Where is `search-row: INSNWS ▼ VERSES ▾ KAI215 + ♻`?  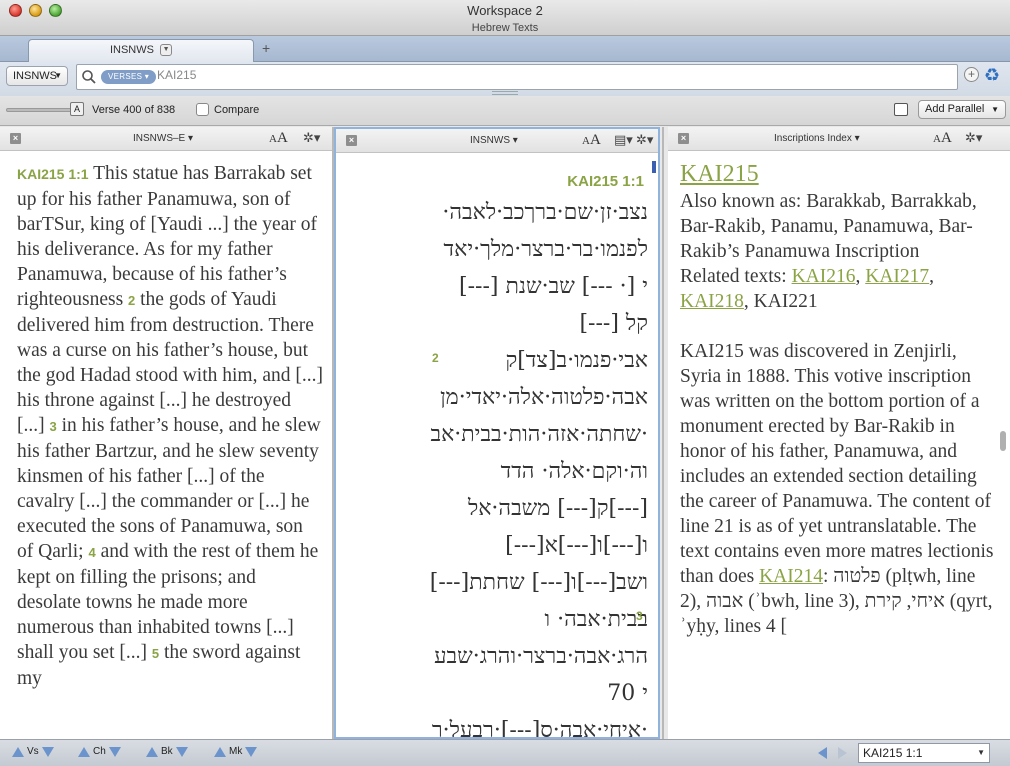
search-row: INSNWS ▼ VERSES ▾ KAI215 + ♻ is located at coordinates (505, 79).